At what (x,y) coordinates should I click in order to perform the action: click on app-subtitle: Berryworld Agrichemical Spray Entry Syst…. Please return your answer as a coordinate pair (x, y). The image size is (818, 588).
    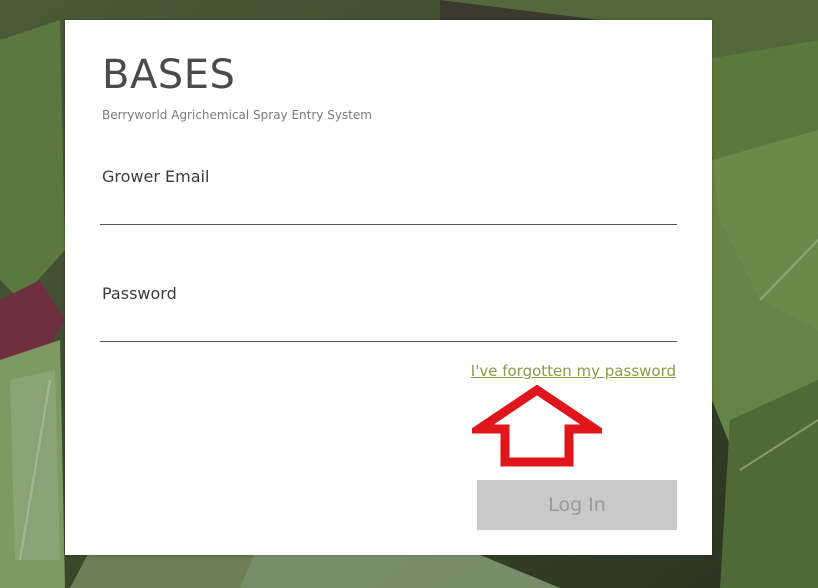
    Looking at the image, I should click on (237, 115).